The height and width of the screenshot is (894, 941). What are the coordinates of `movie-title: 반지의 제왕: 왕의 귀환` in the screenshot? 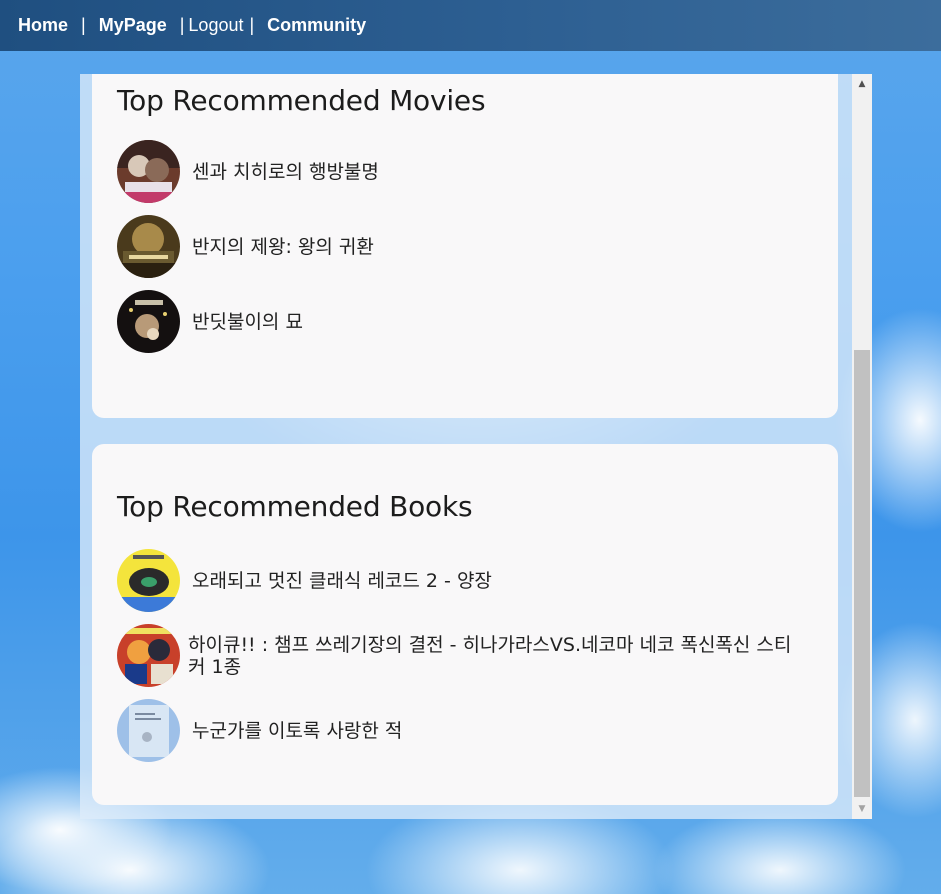 It's located at (283, 246).